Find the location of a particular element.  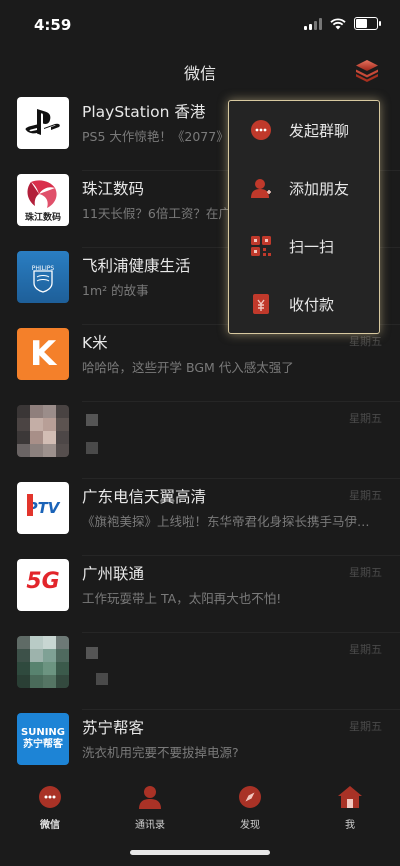

compass-icon is located at coordinates (250, 797).